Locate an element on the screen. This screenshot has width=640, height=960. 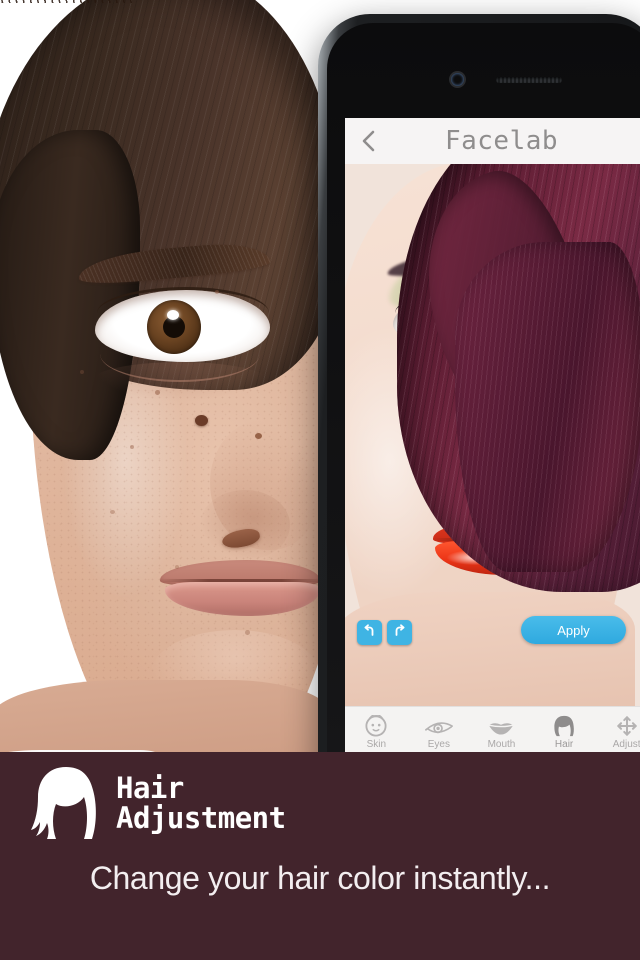
undo-redo-group is located at coordinates (384, 632).